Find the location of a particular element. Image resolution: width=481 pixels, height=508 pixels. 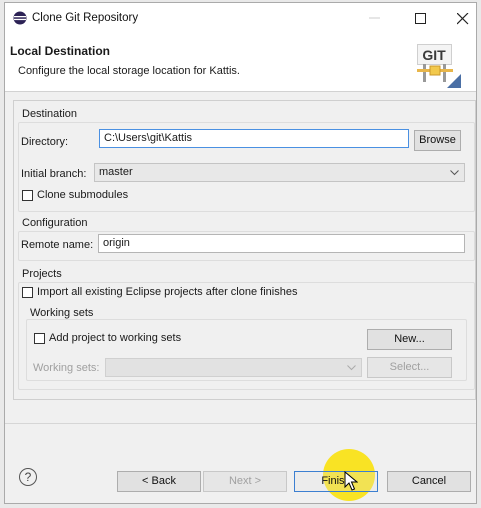

maximize-icon is located at coordinates (420, 18).